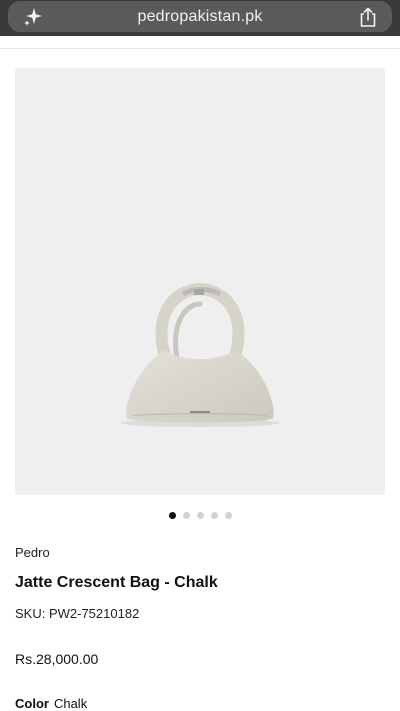  I want to click on url-text: pedropakistan.pk, so click(200, 17).